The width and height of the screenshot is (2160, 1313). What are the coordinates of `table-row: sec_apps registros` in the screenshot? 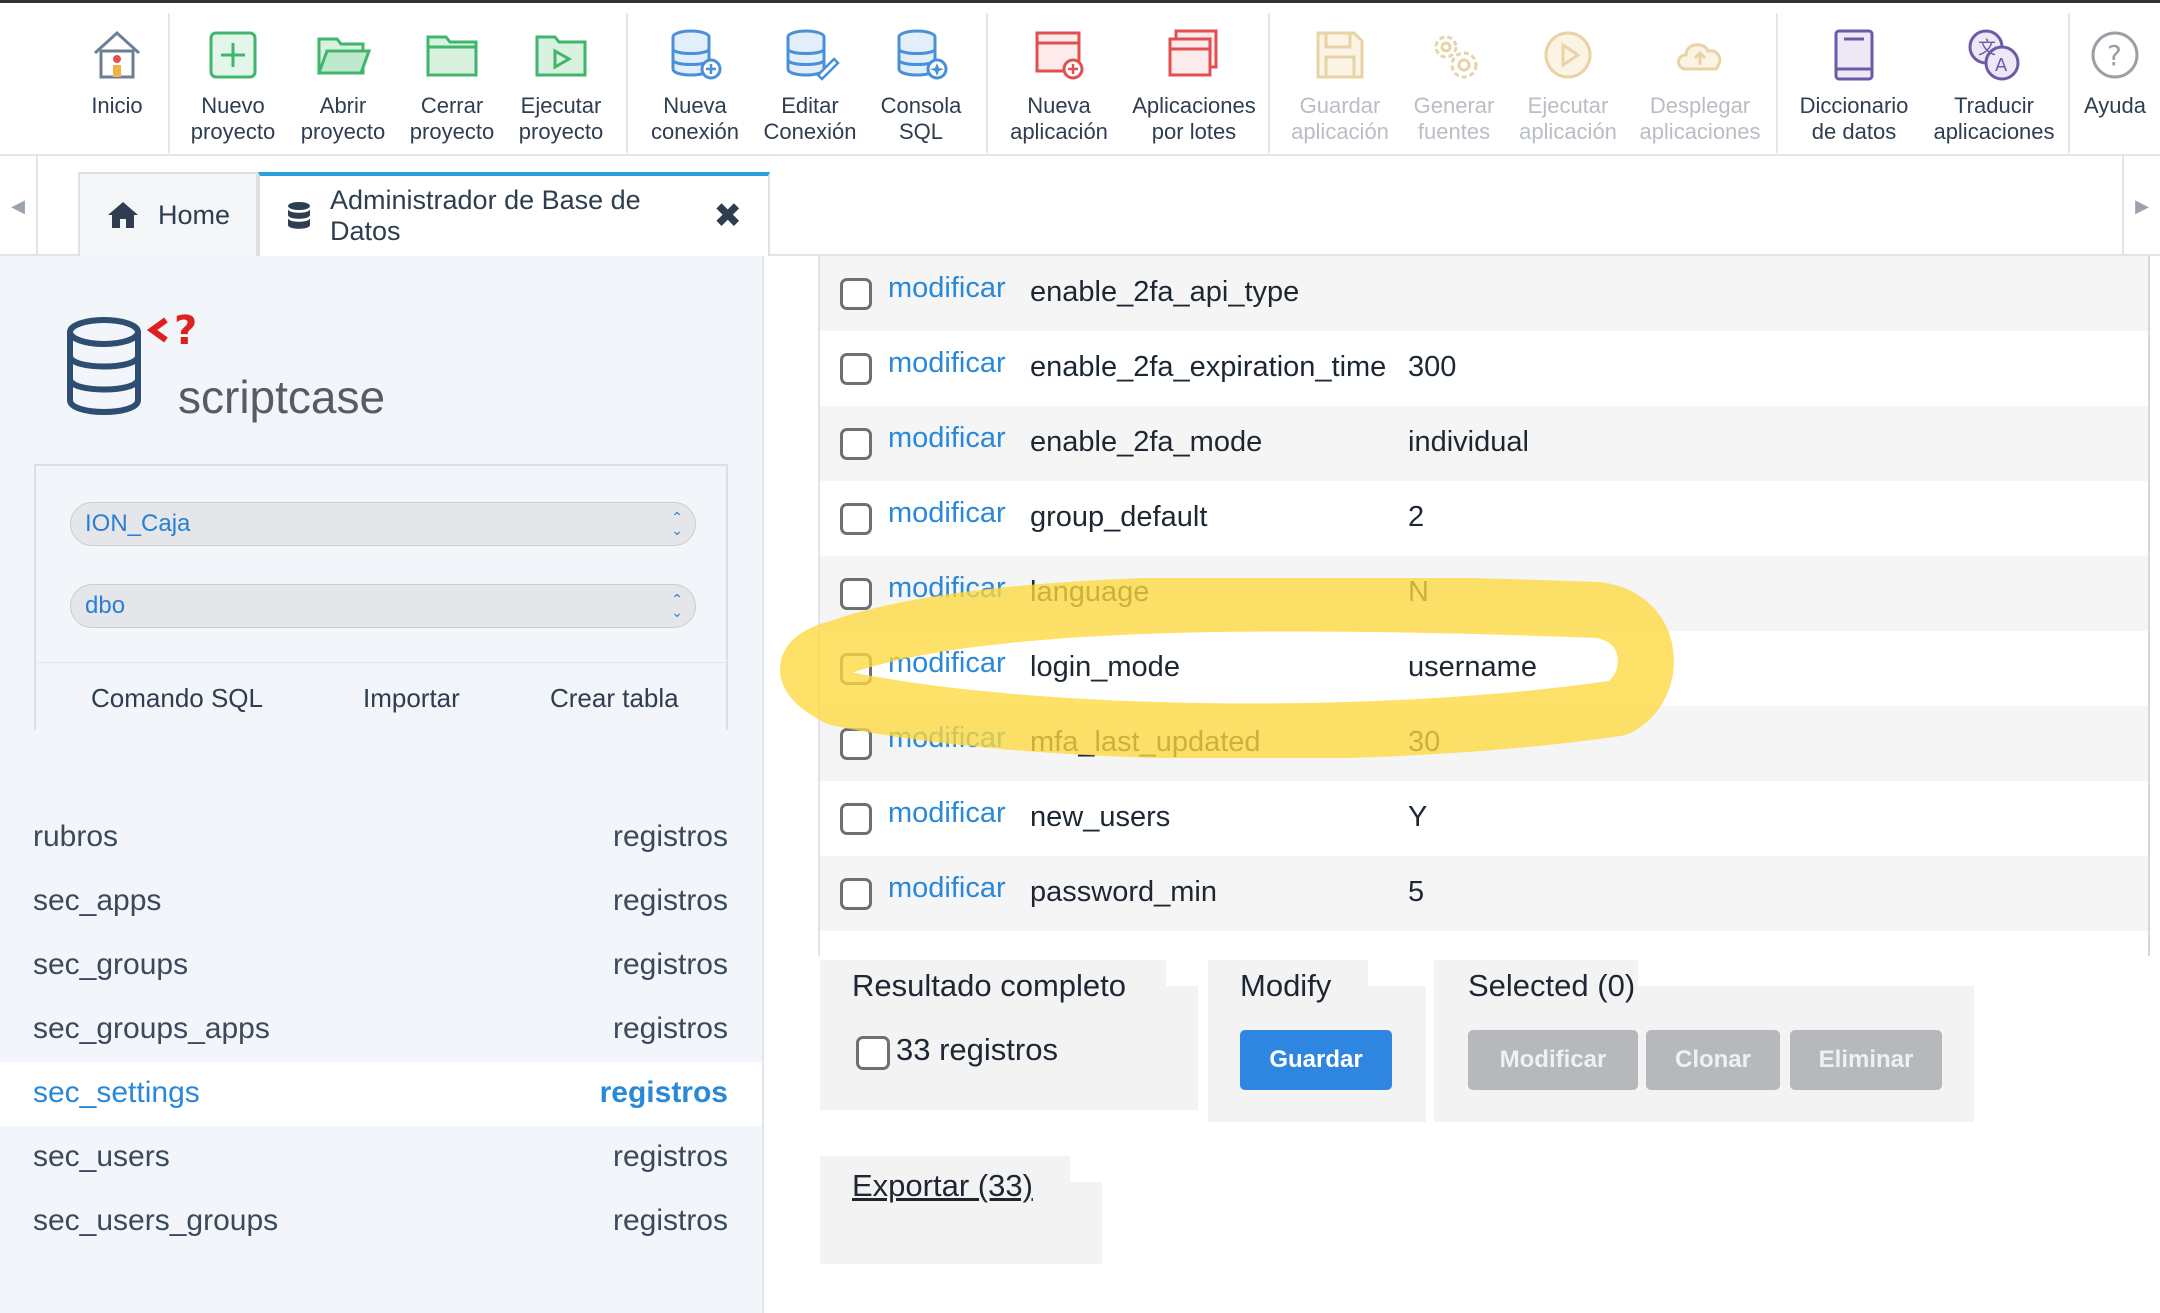 It's located at (381, 902).